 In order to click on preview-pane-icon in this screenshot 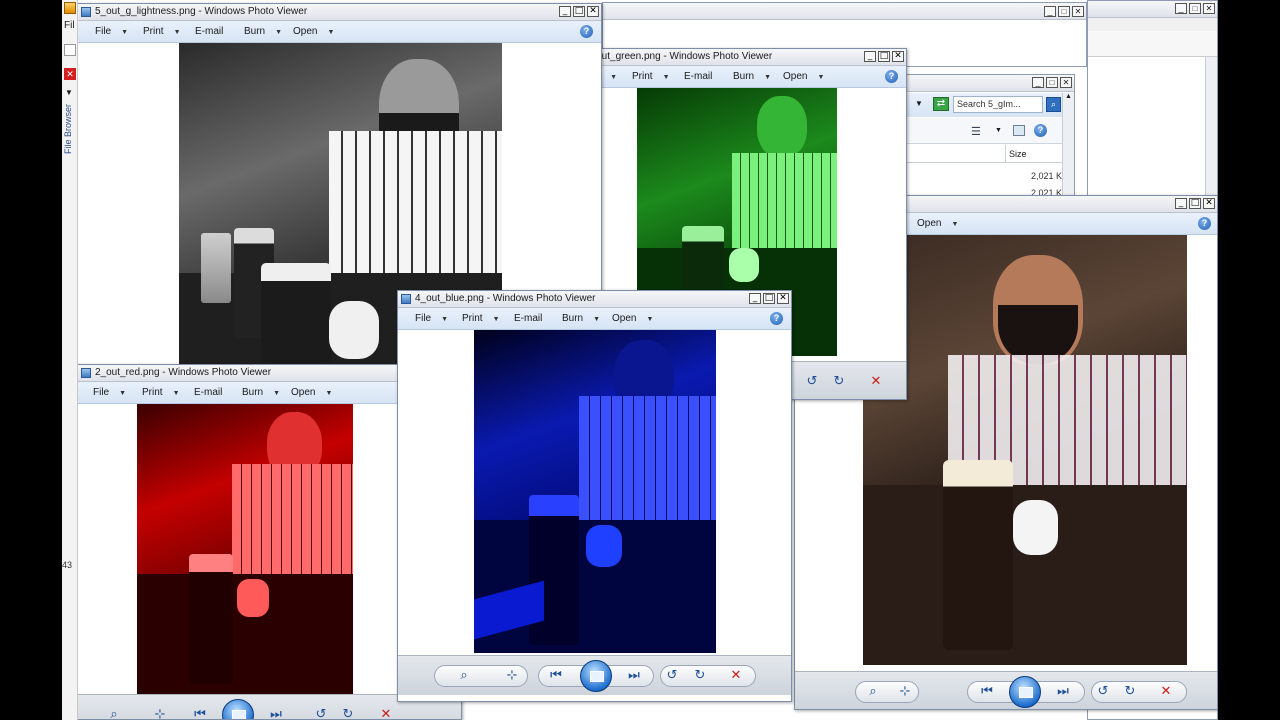, I will do `click(1019, 130)`.